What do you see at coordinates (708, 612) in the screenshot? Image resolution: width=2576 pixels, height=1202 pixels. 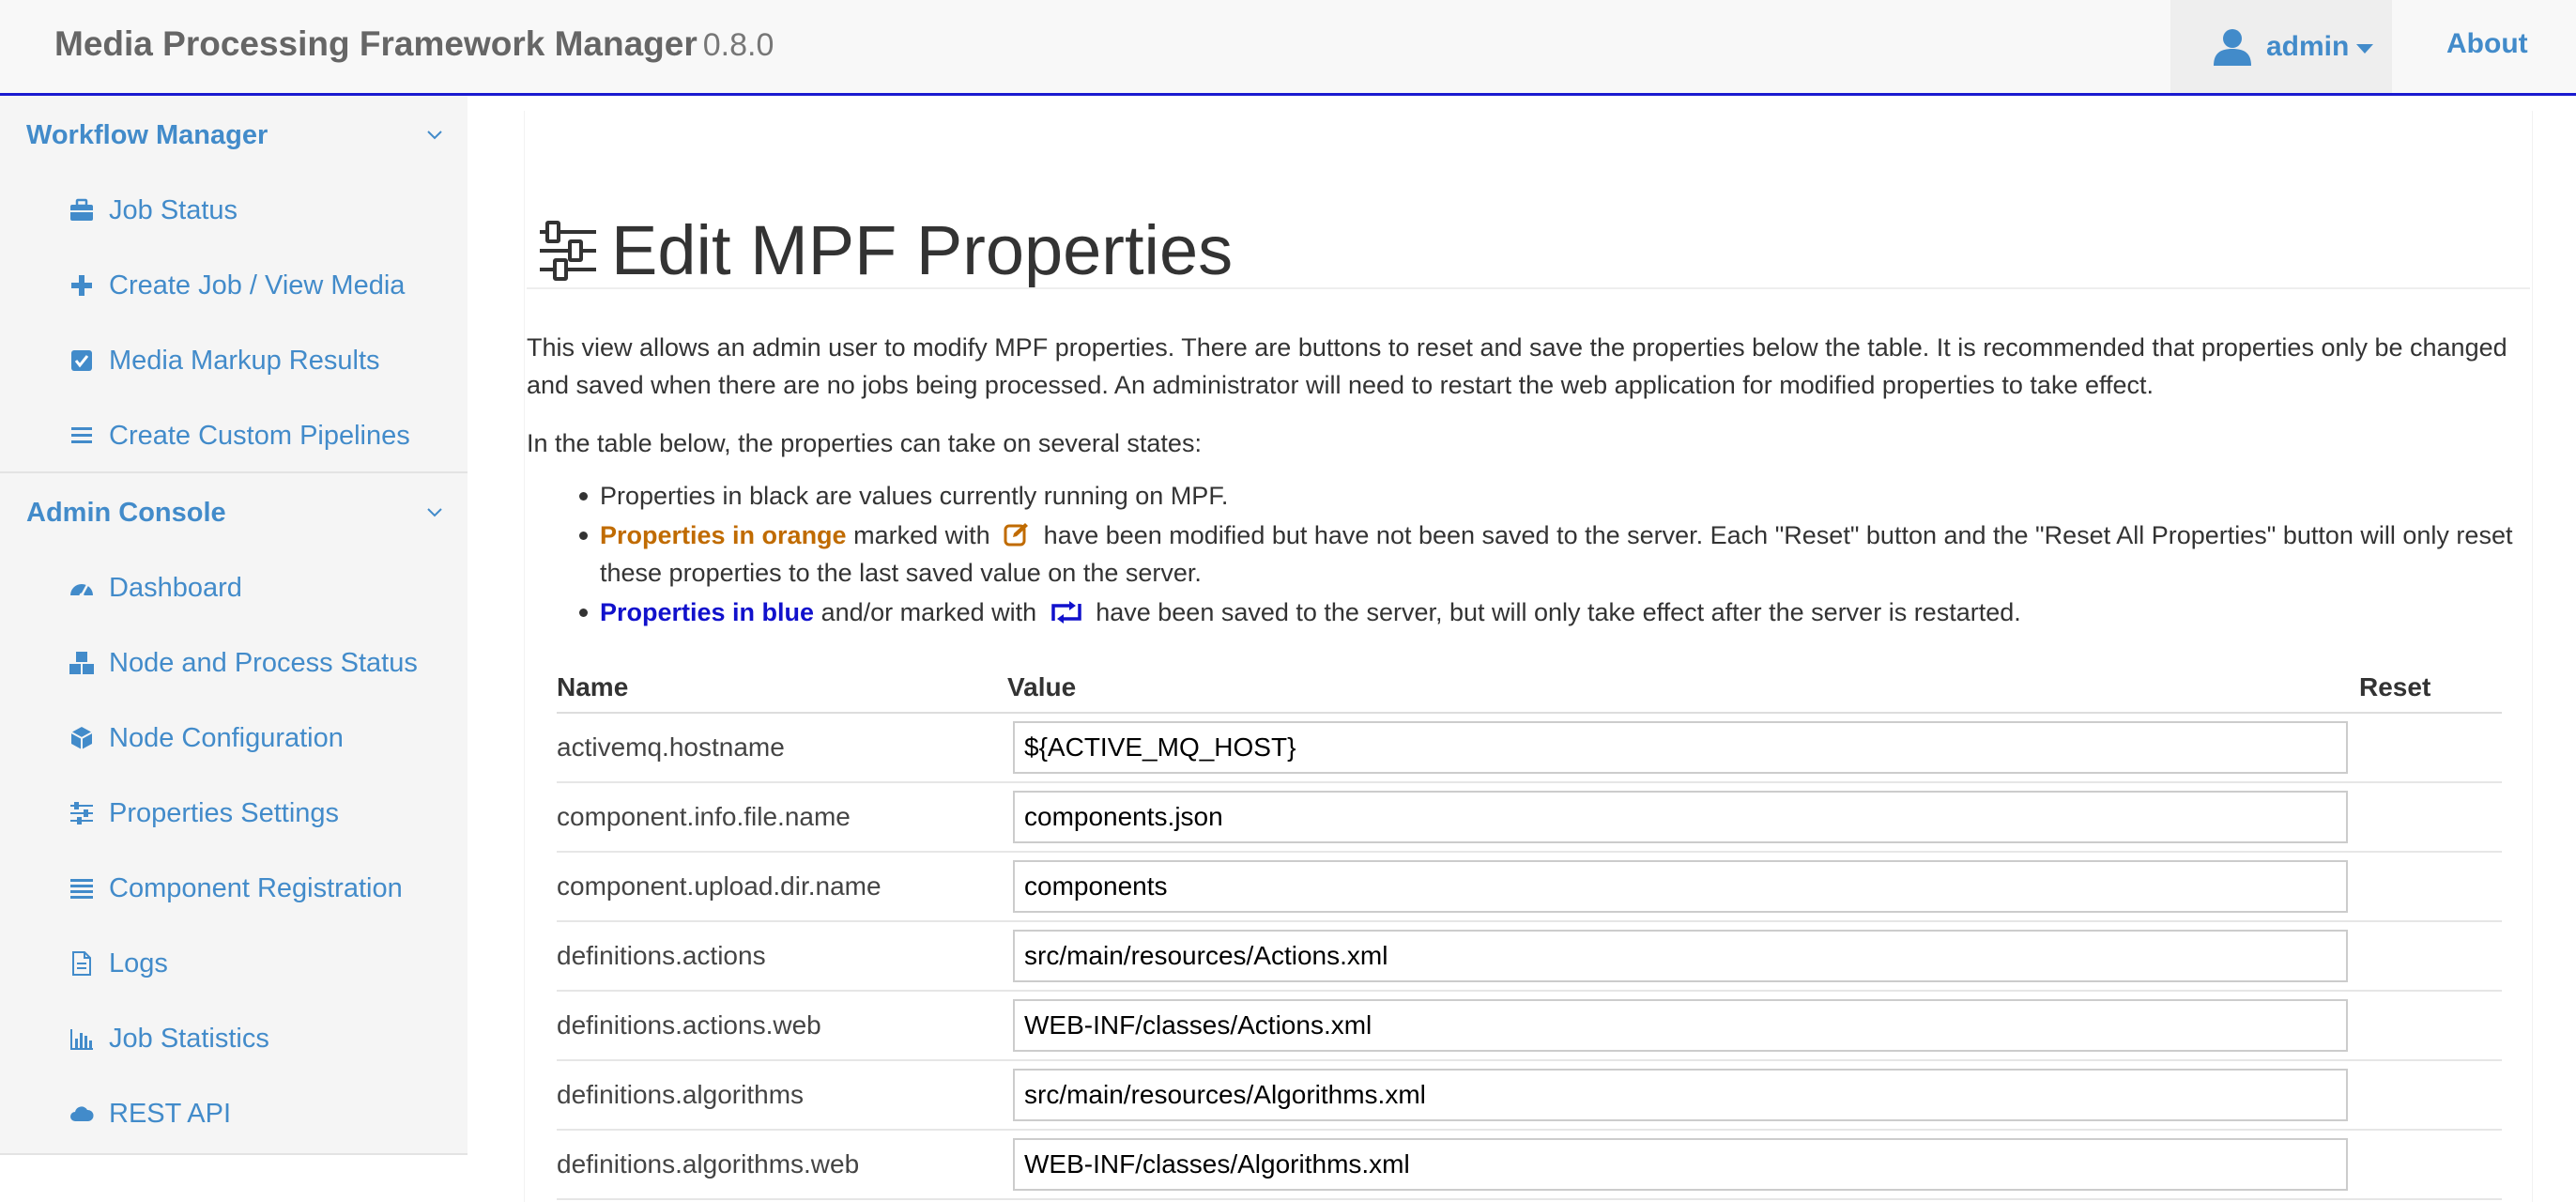 I see `state-blue-label: Properties in blue` at bounding box center [708, 612].